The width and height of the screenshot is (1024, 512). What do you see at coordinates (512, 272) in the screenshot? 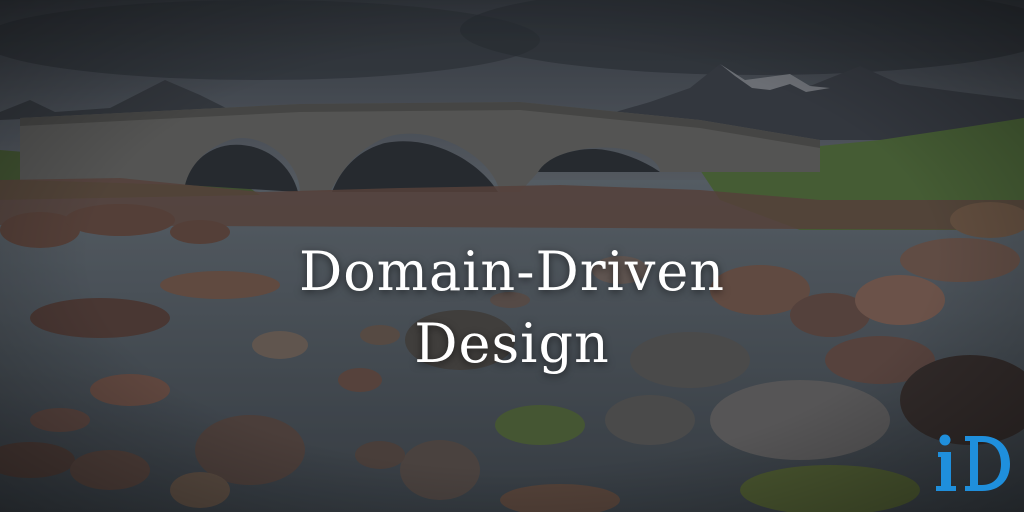
I see `title-line-1: Domain-Driven` at bounding box center [512, 272].